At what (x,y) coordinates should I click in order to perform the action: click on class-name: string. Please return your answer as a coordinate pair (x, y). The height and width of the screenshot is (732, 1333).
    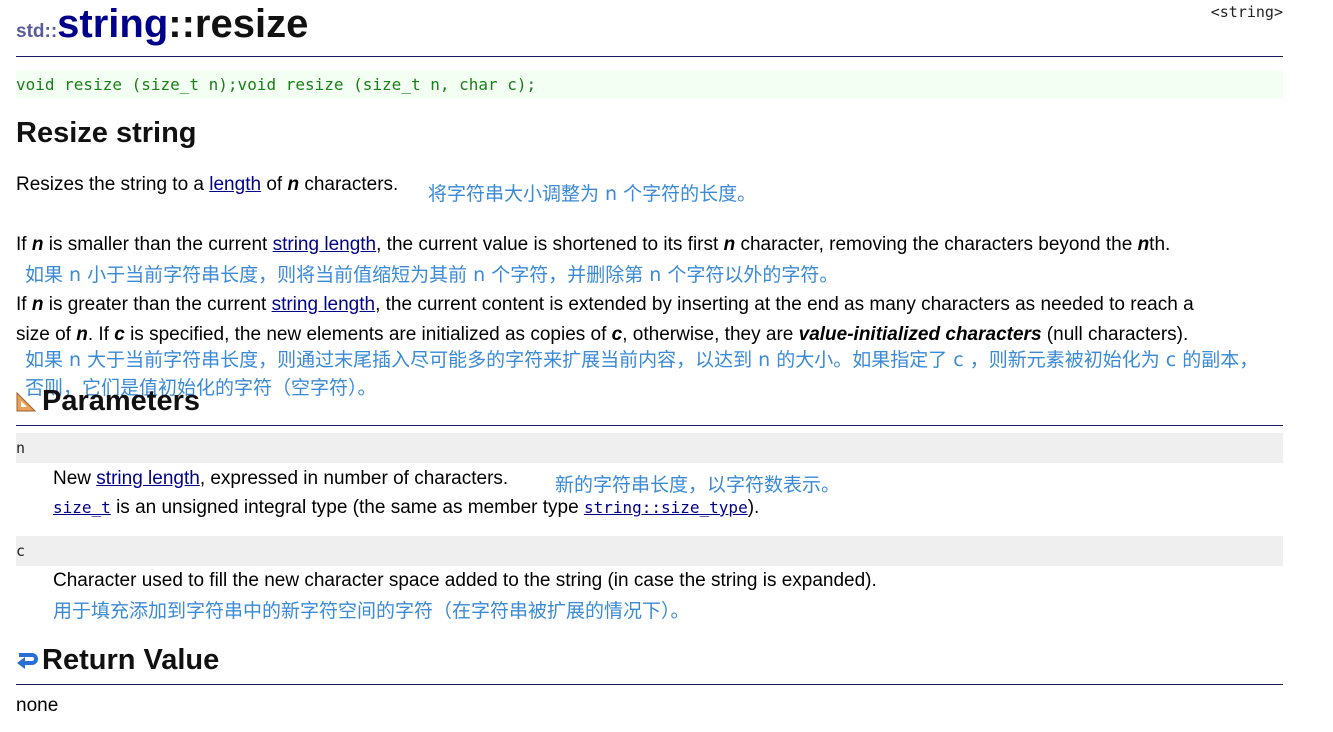
    Looking at the image, I should click on (113, 24).